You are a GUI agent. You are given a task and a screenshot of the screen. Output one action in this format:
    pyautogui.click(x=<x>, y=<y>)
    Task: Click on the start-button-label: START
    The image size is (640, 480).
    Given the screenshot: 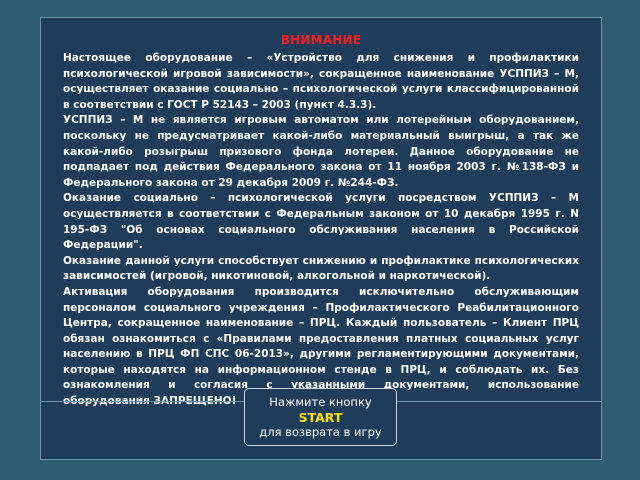 What is the action you would take?
    pyautogui.click(x=320, y=417)
    